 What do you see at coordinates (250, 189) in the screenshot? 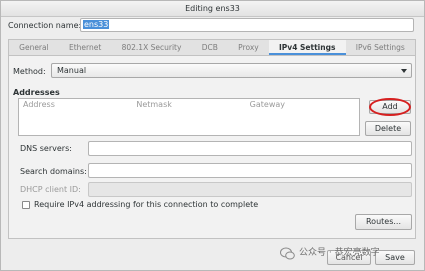
I see `dhcp-client-id-input` at bounding box center [250, 189].